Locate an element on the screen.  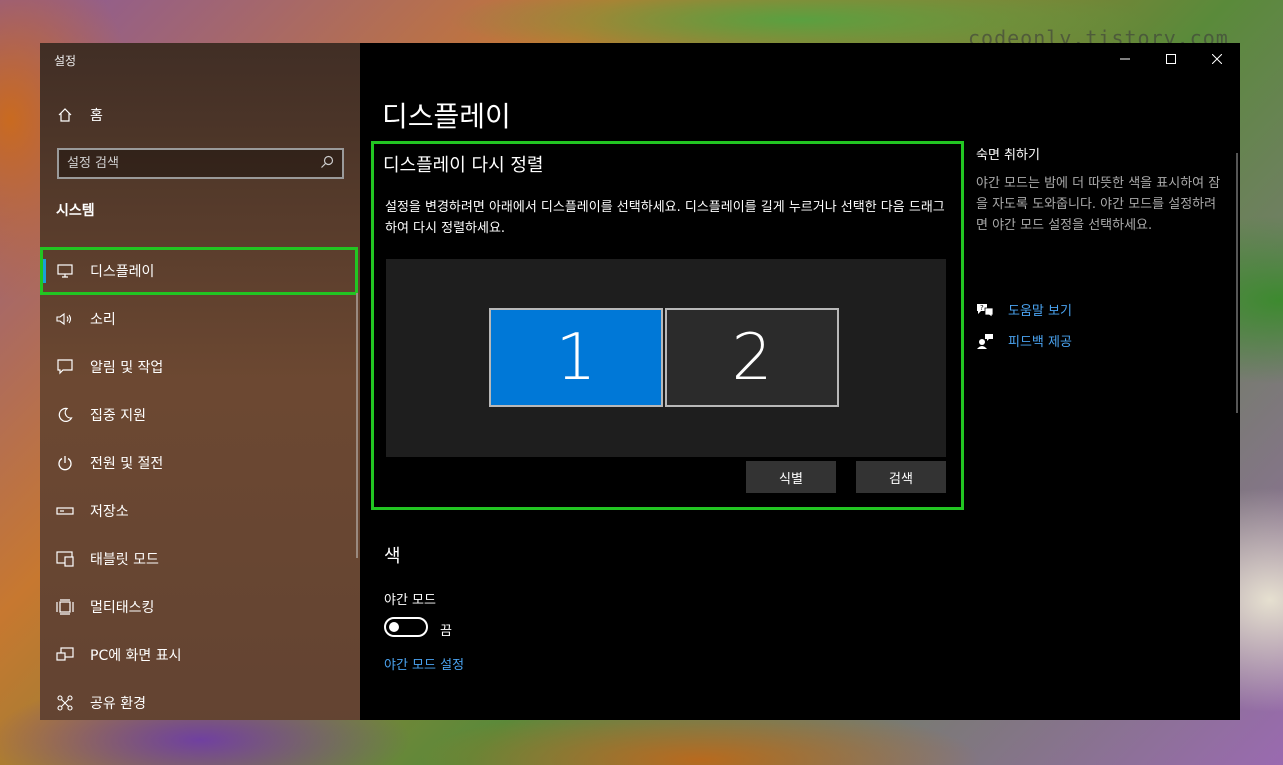
window-controls is located at coordinates (1171, 59).